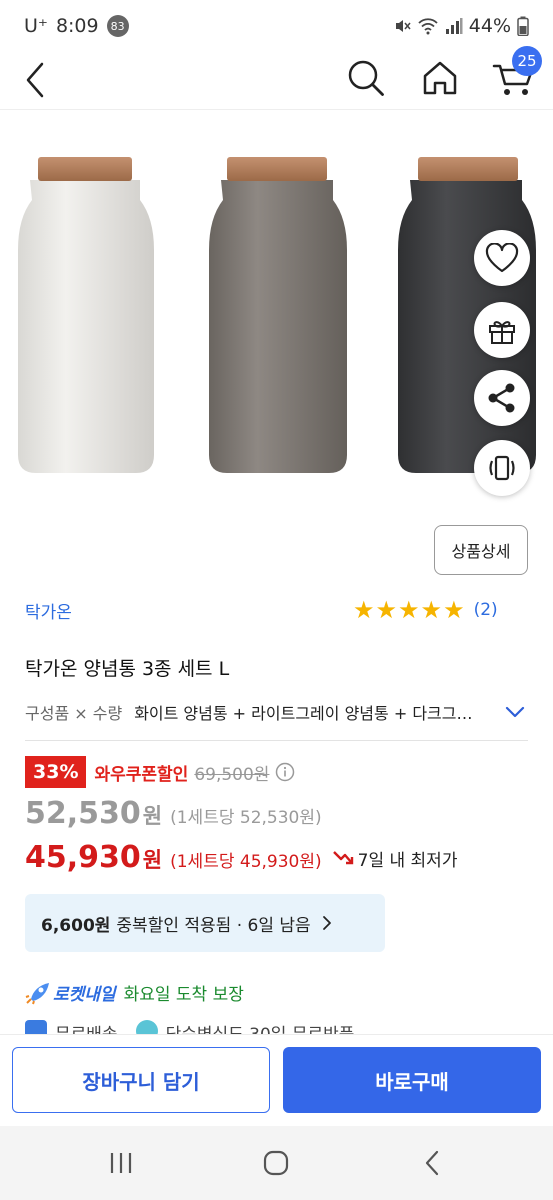 This screenshot has width=553, height=1200. What do you see at coordinates (440, 78) in the screenshot?
I see `home-icon` at bounding box center [440, 78].